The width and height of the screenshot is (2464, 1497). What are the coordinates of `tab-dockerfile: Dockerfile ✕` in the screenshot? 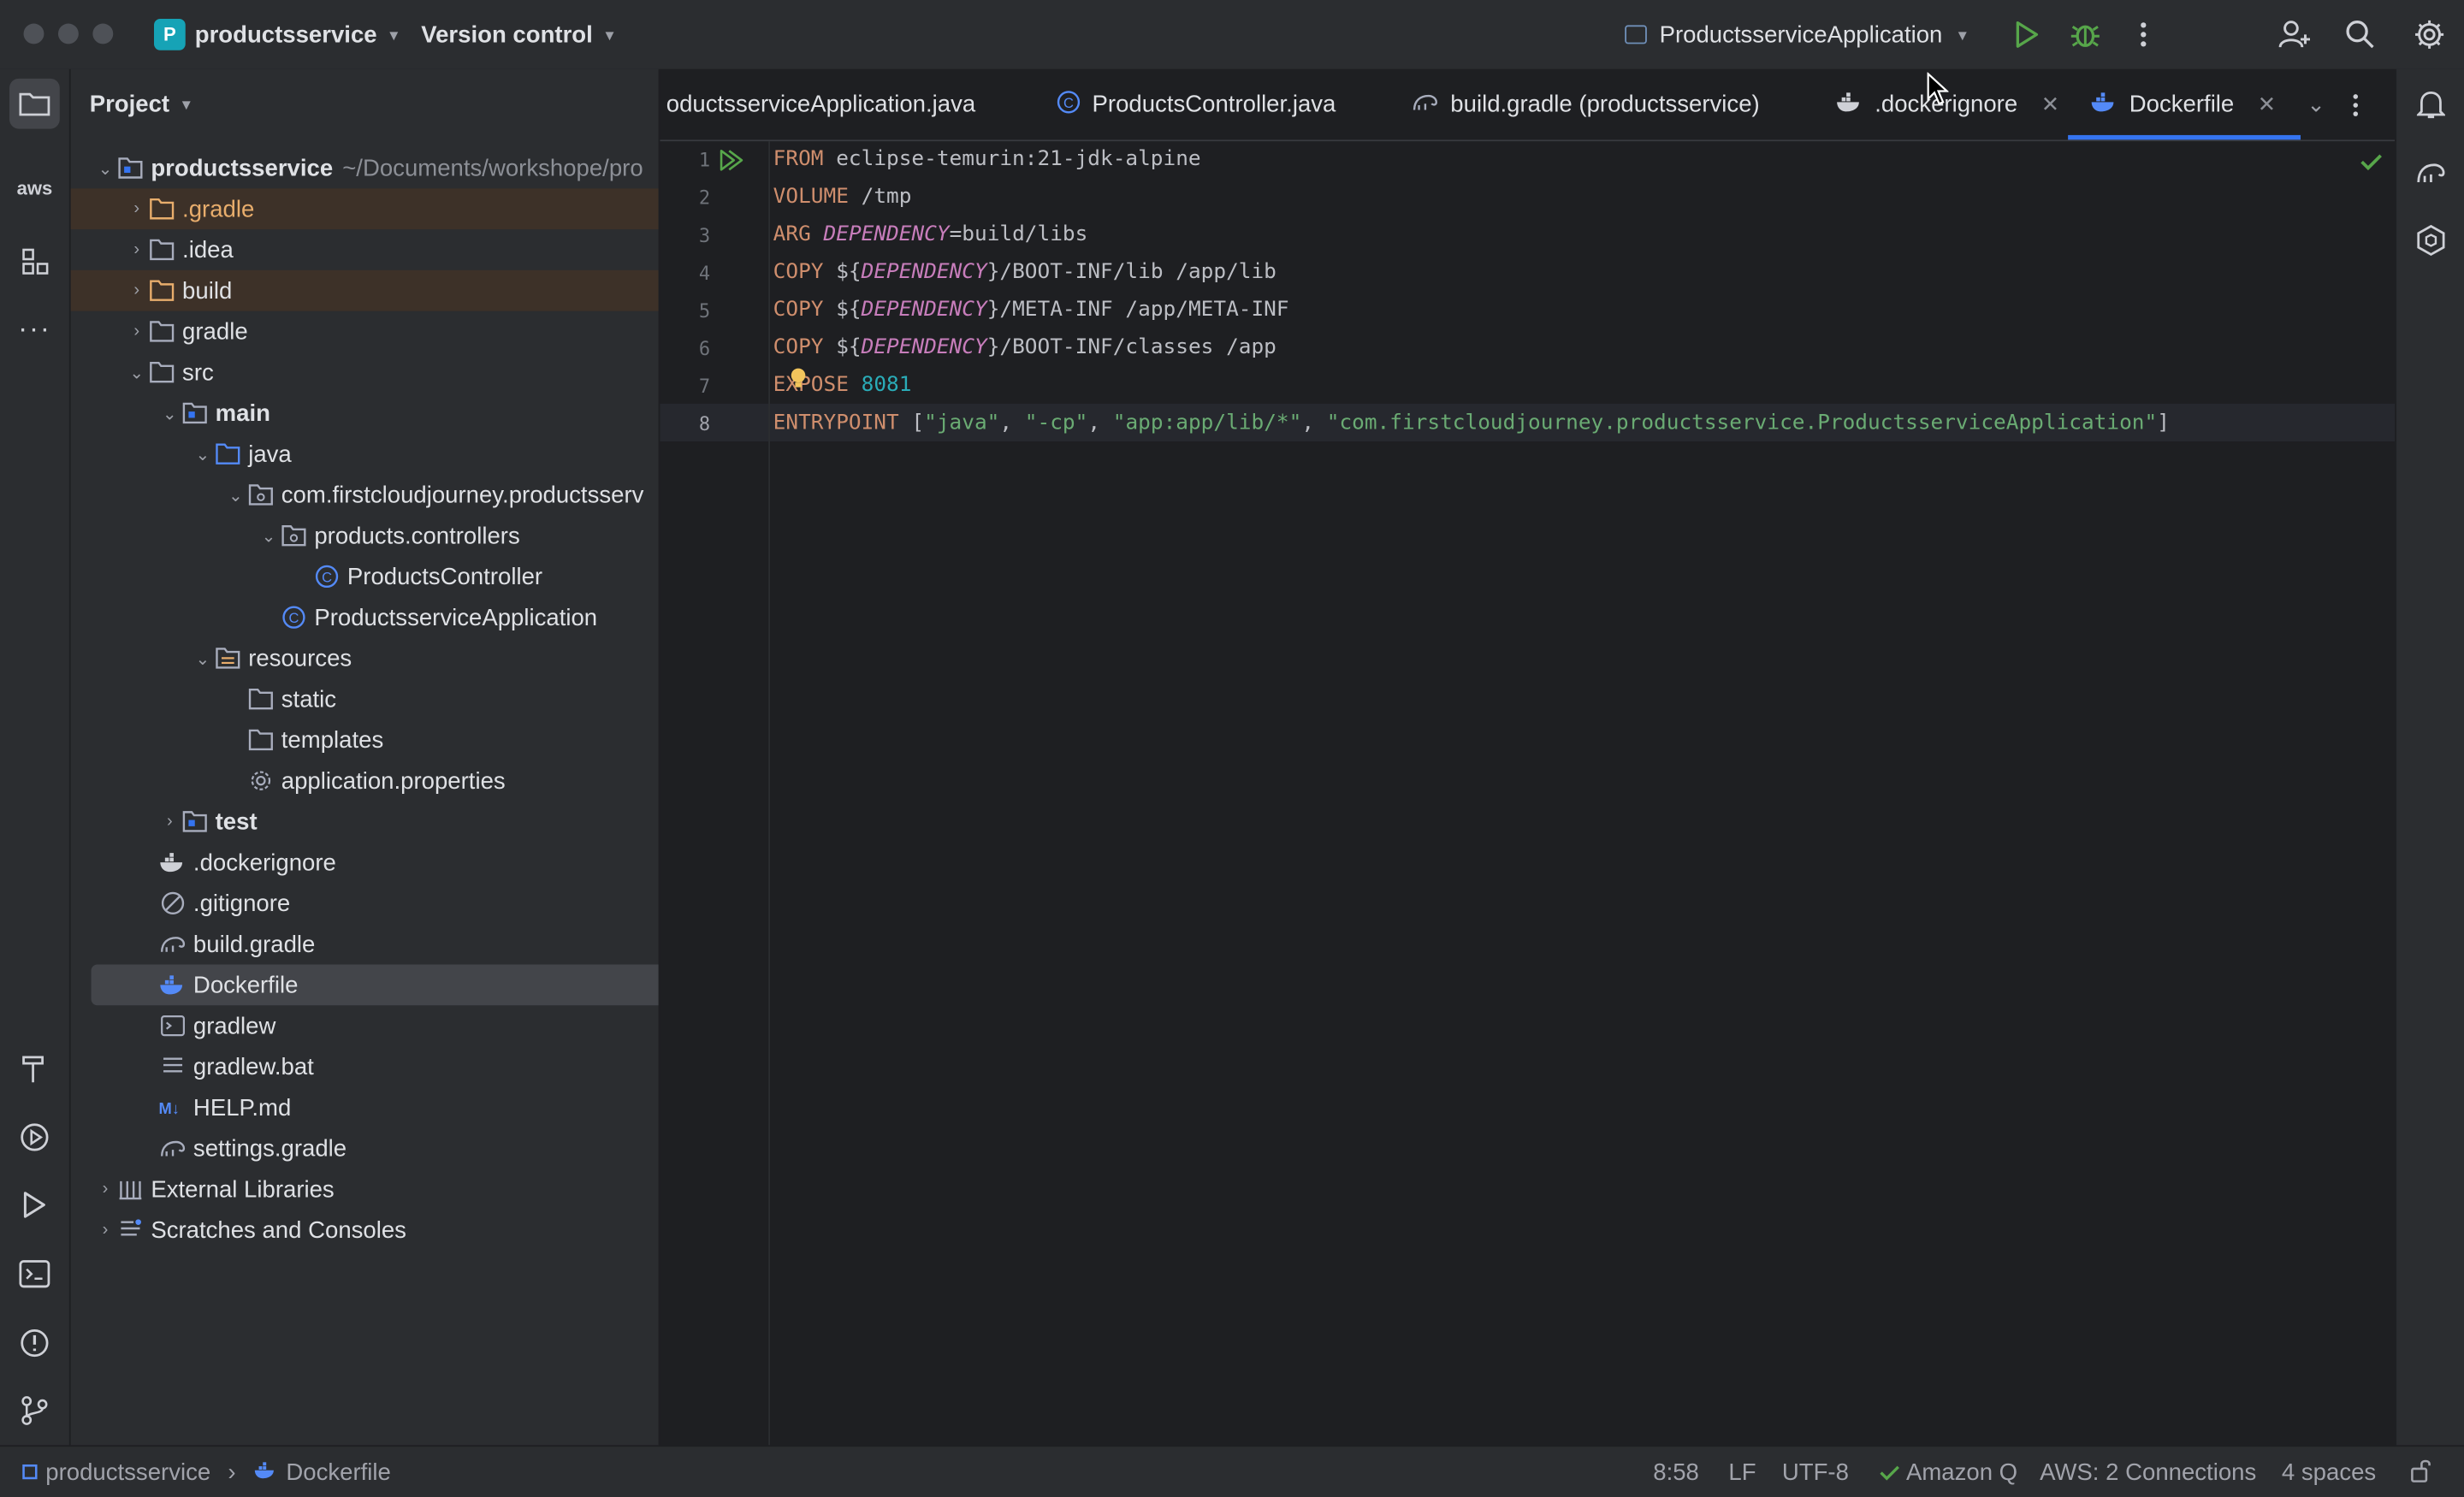 It's located at (2185, 104).